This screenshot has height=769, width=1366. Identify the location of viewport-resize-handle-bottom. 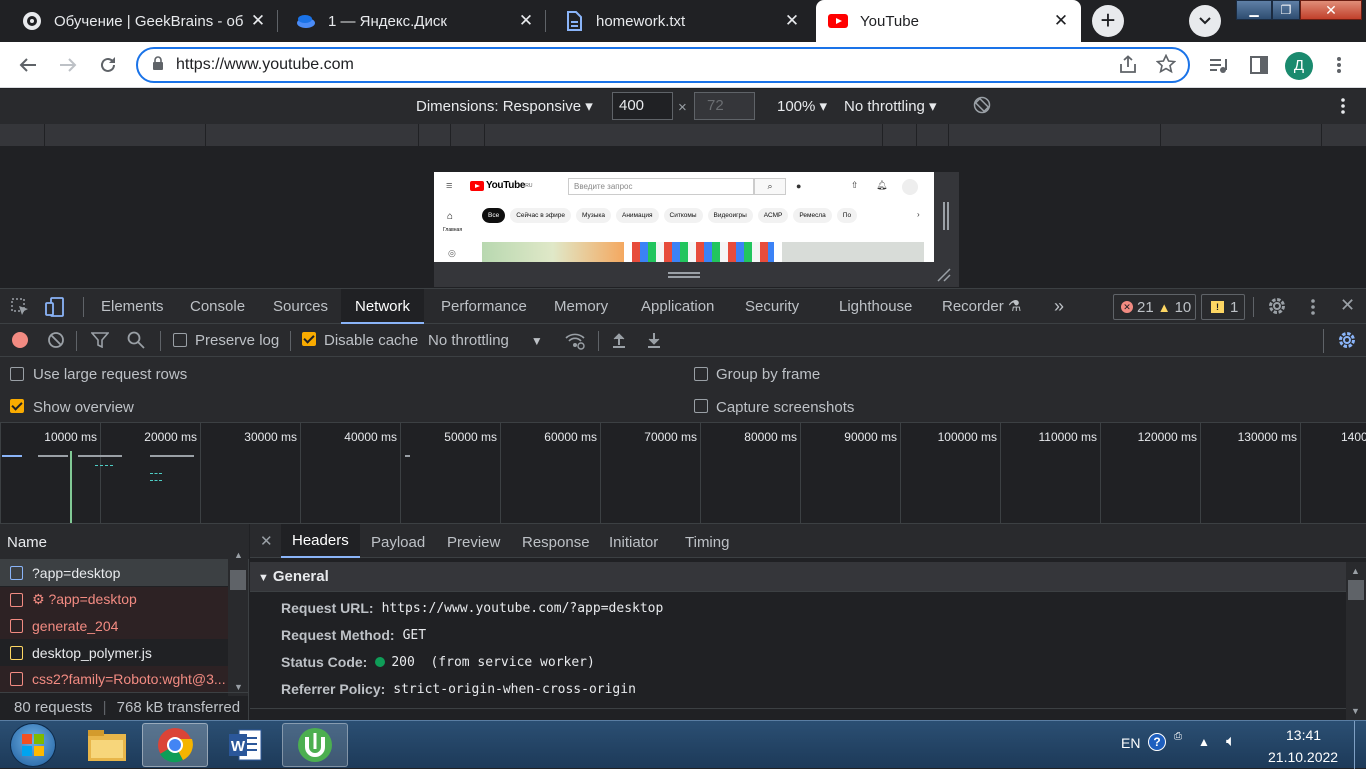
(696, 274).